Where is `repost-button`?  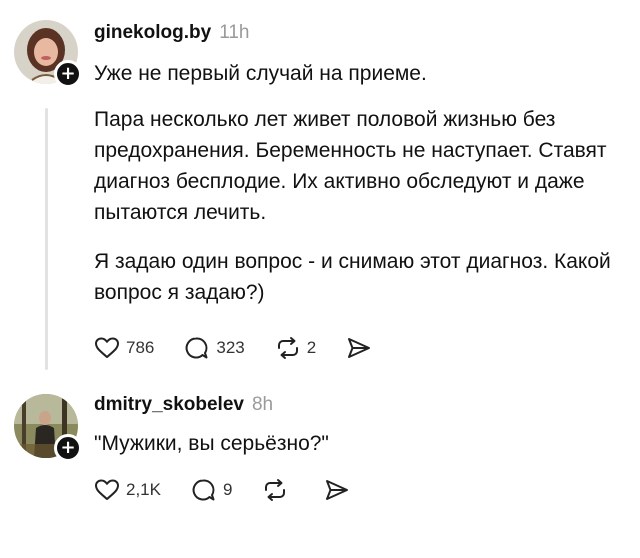 repost-button is located at coordinates (278, 490).